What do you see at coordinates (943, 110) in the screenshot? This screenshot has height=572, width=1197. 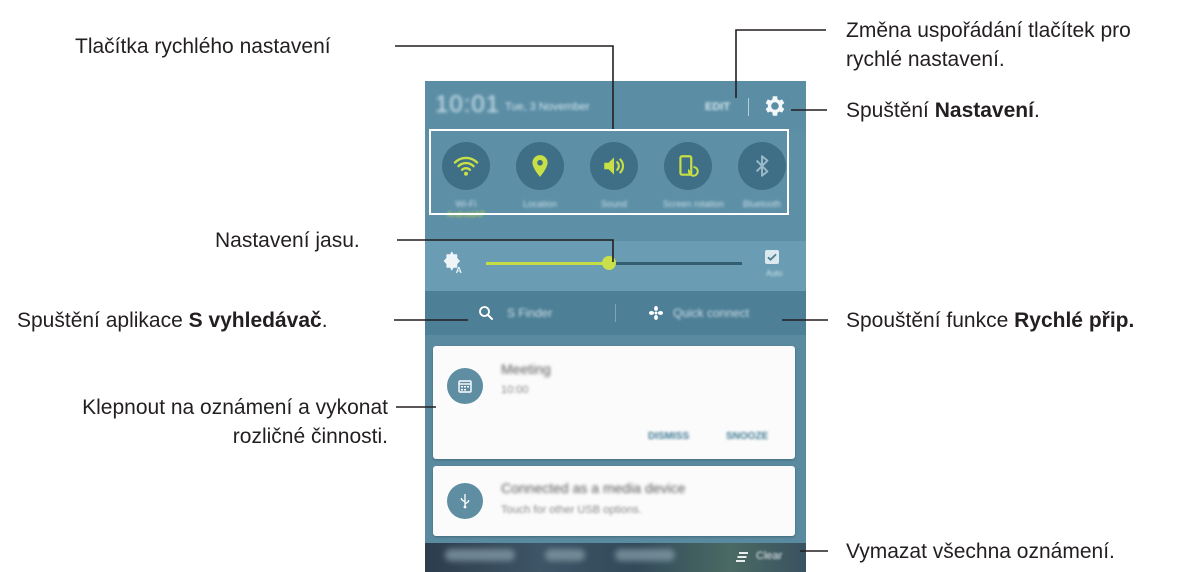 I see `callout-settings: Spuštění Nastavení.` at bounding box center [943, 110].